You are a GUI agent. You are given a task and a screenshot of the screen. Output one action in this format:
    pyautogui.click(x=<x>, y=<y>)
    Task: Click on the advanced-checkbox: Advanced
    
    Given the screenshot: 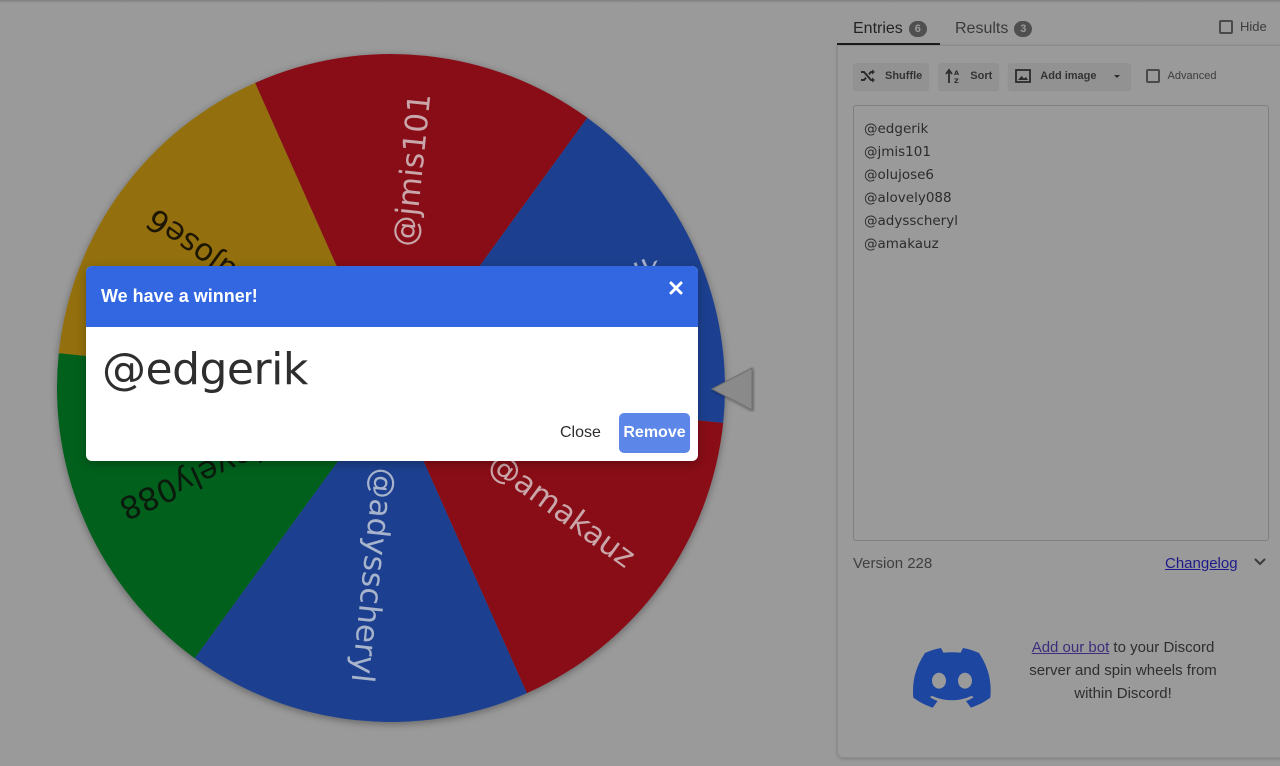 What is the action you would take?
    pyautogui.click(x=1181, y=76)
    